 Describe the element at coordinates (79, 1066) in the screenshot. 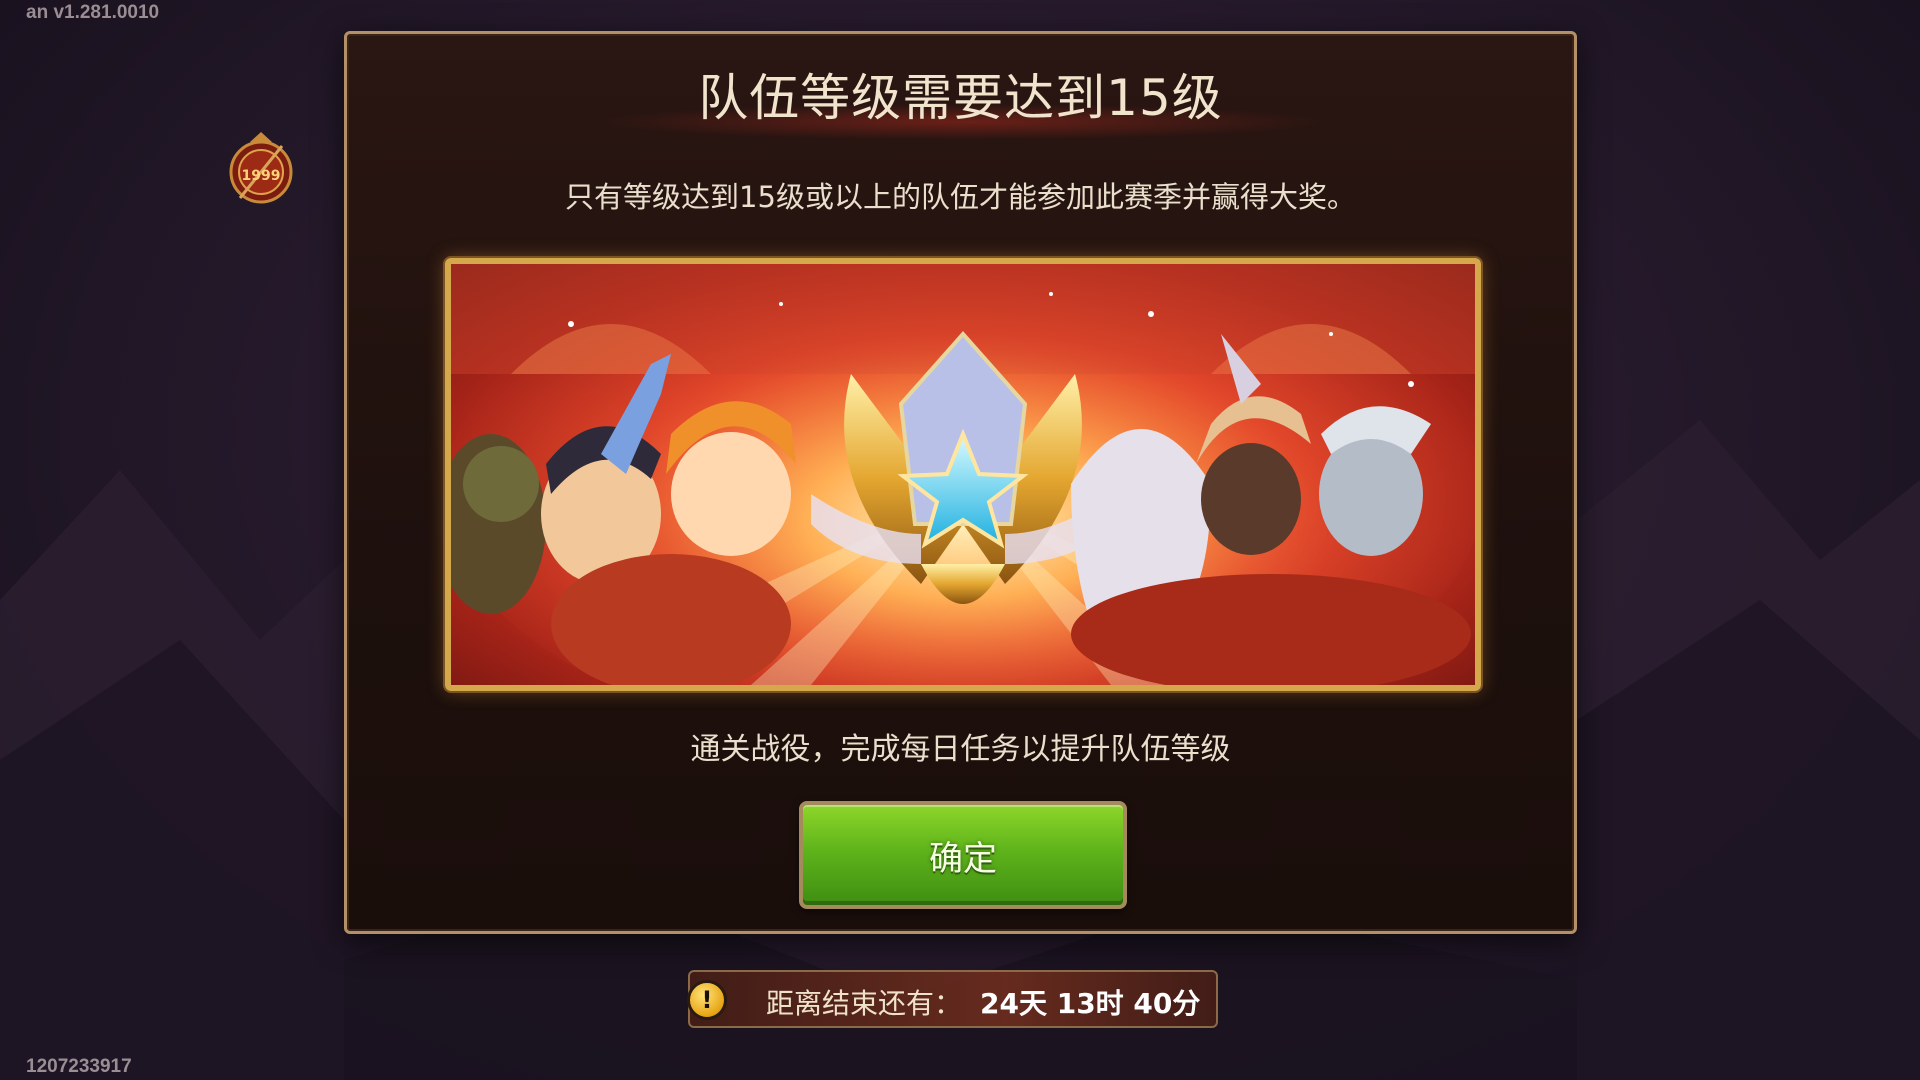

I see `account-id-label: 1207233917` at that location.